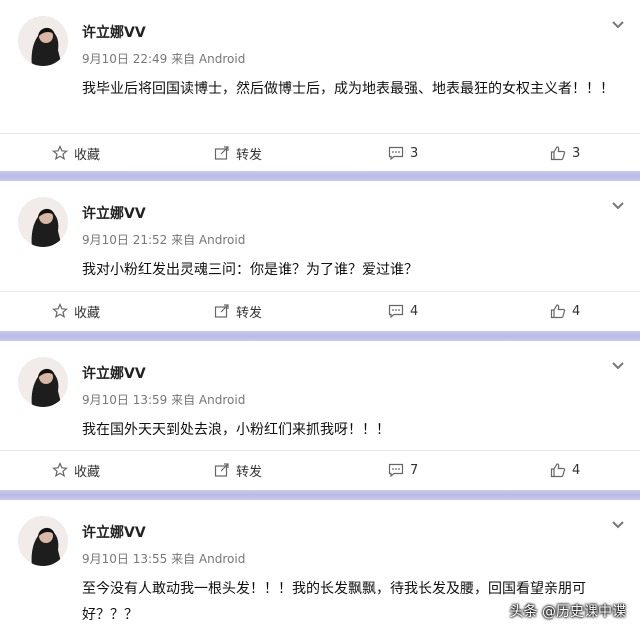 The image size is (640, 629). I want to click on watermark: 头条 @历史课中谍, so click(568, 611).